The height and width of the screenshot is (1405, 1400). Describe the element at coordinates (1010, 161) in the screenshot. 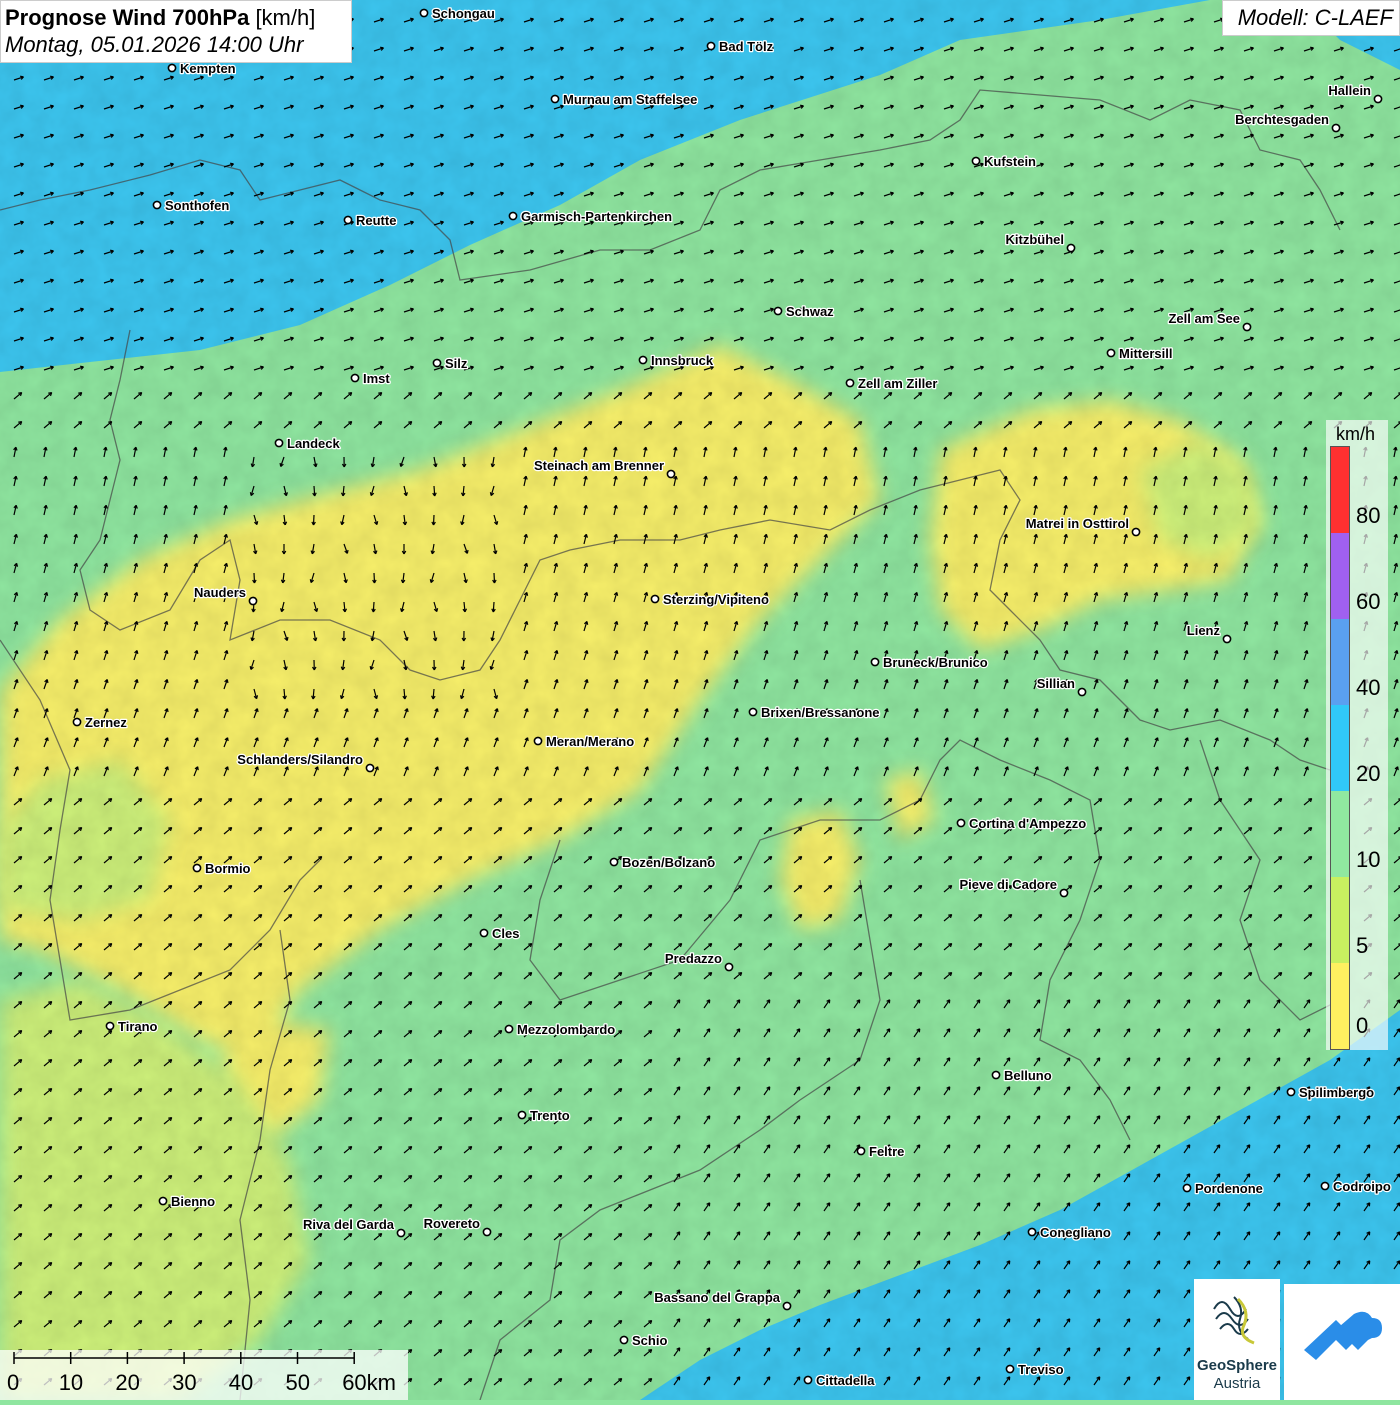

I see `city-label: Kufstein` at that location.